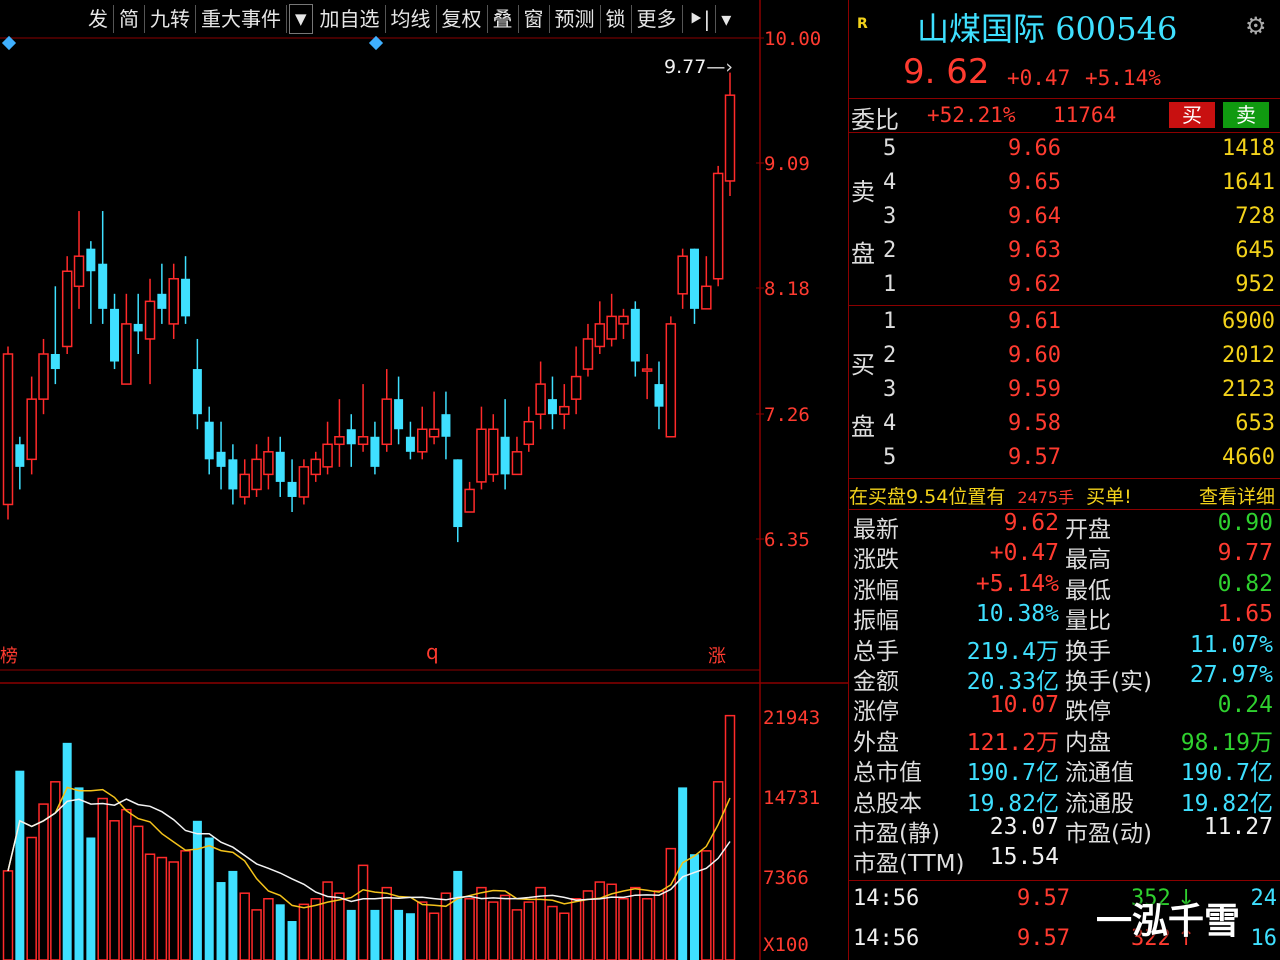  I want to click on stats-row: 金额 20.33亿 换手(实) 27.97%, so click(1064, 678).